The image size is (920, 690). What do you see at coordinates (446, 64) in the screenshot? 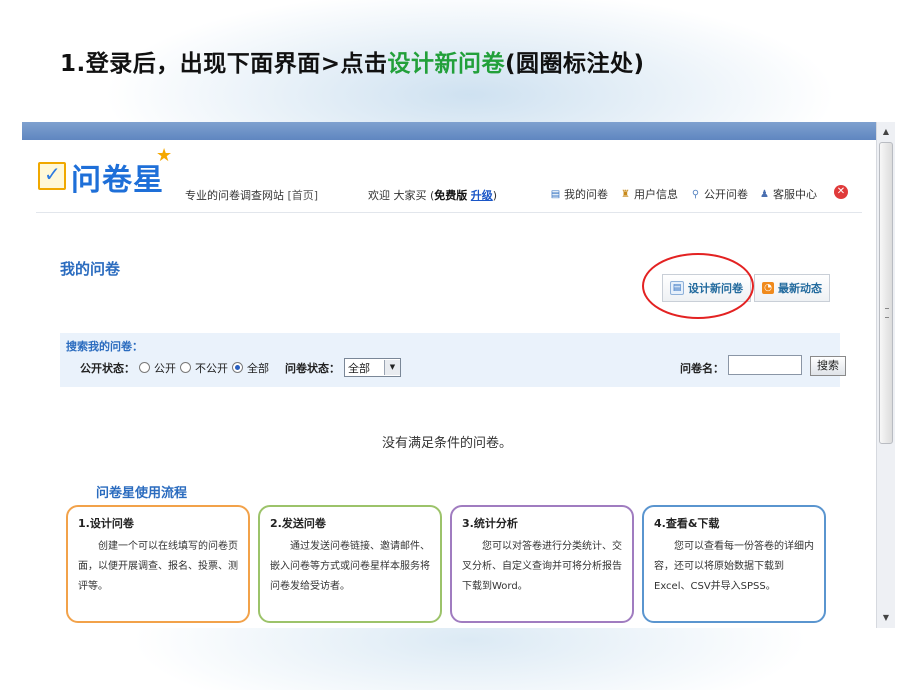
I see `title-highlight: 设计新问卷` at bounding box center [446, 64].